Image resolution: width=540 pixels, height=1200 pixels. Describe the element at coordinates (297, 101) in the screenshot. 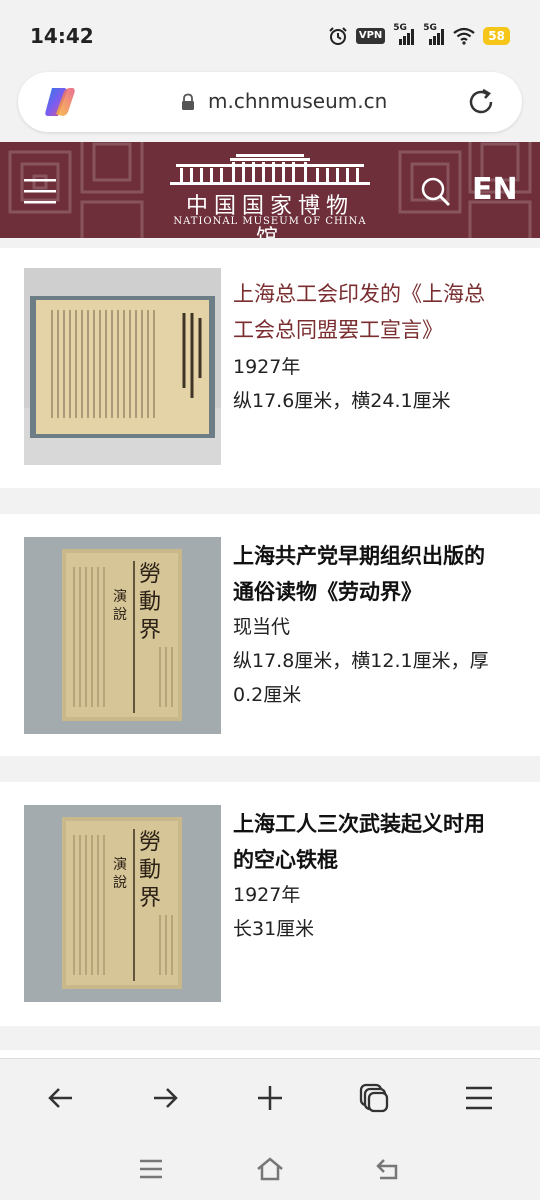

I see `url-text: m.chnmuseum.cn` at that location.